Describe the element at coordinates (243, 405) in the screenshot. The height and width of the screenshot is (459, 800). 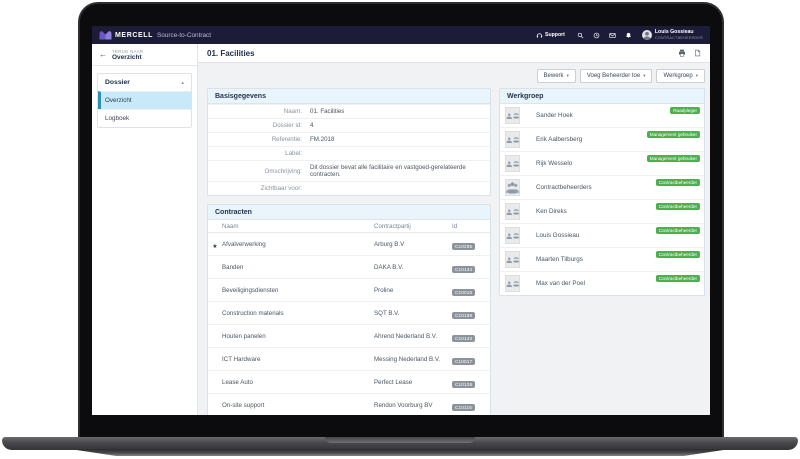
I see `contract-name: On-site support` at that location.